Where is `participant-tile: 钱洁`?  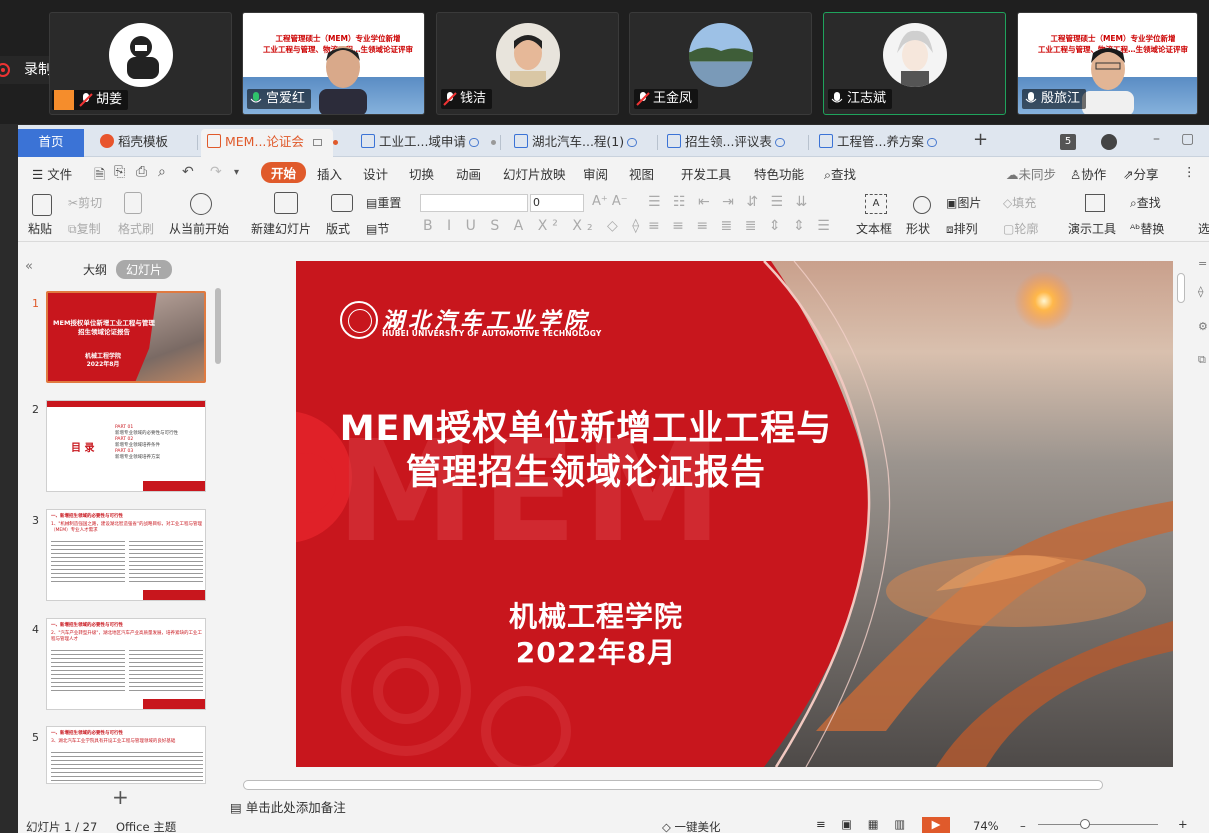
participant-tile: 钱洁 is located at coordinates (527, 63).